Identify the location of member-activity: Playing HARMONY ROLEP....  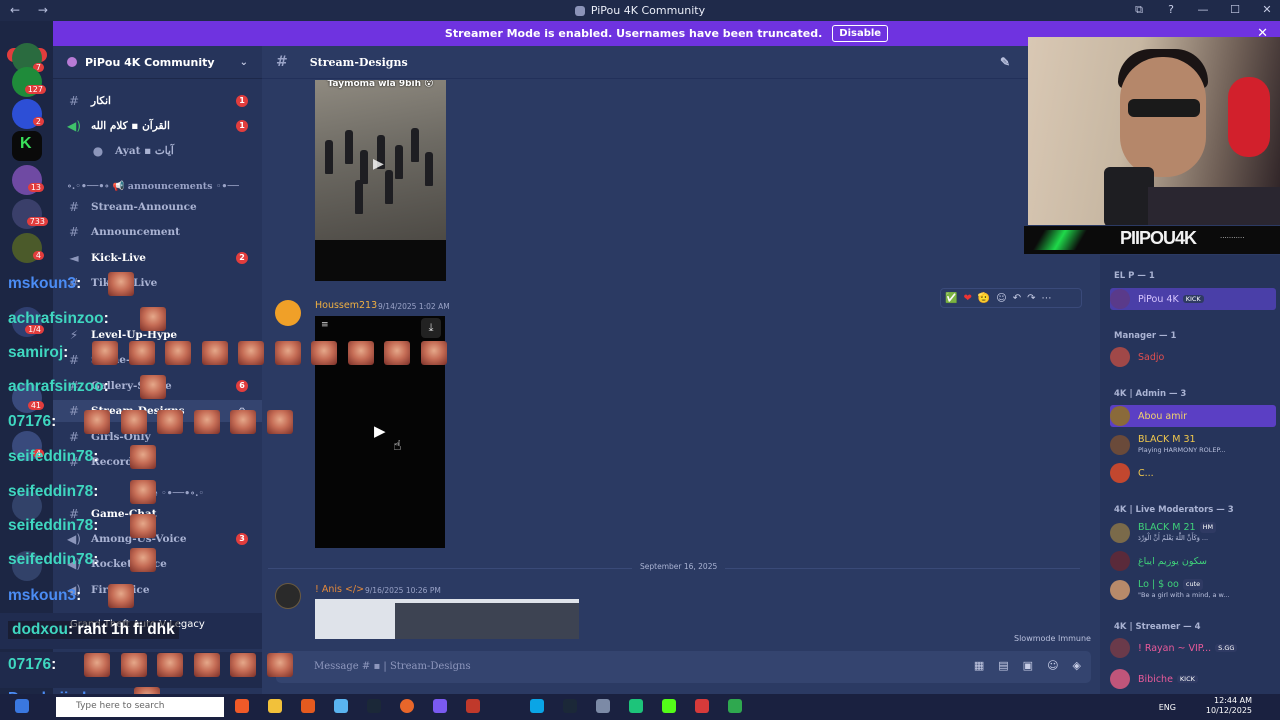
(1182, 450).